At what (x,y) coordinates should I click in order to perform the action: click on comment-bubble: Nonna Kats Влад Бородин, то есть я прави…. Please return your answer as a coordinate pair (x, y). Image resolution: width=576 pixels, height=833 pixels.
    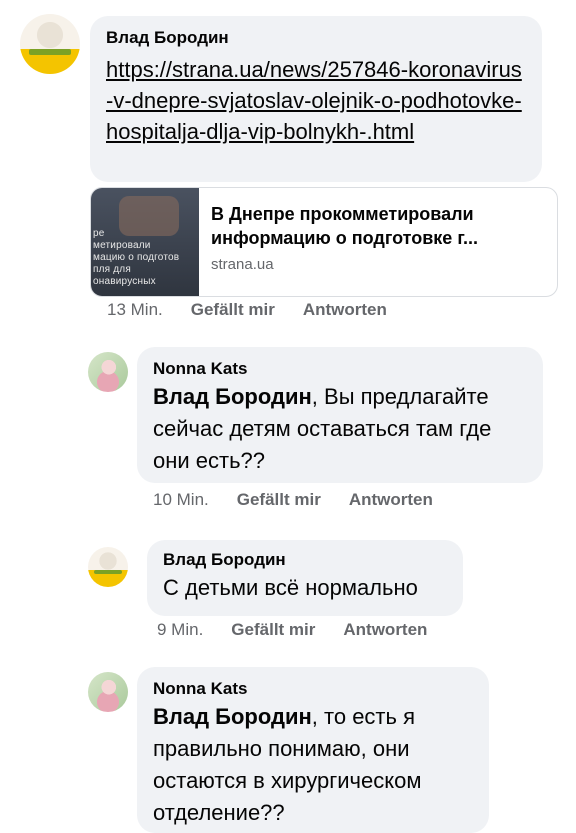
    Looking at the image, I should click on (313, 750).